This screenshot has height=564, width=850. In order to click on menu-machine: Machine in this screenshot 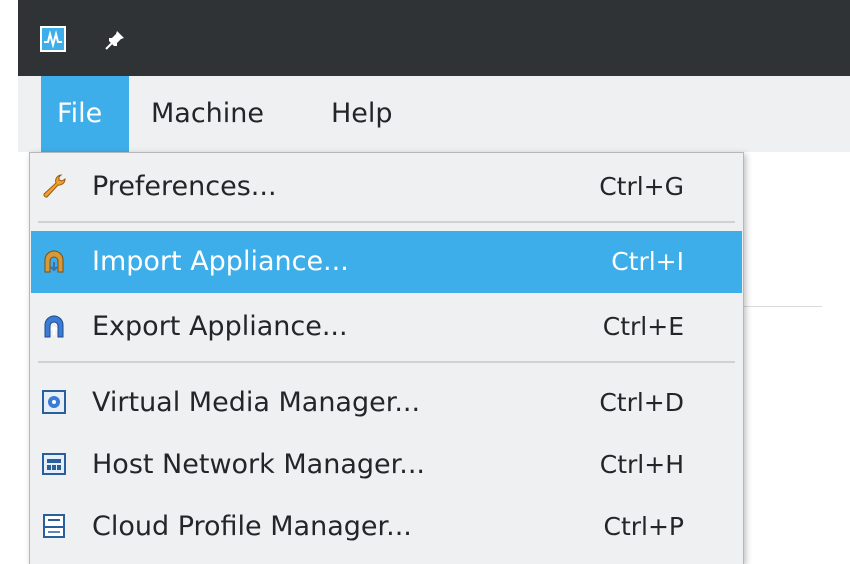, I will do `click(211, 114)`.